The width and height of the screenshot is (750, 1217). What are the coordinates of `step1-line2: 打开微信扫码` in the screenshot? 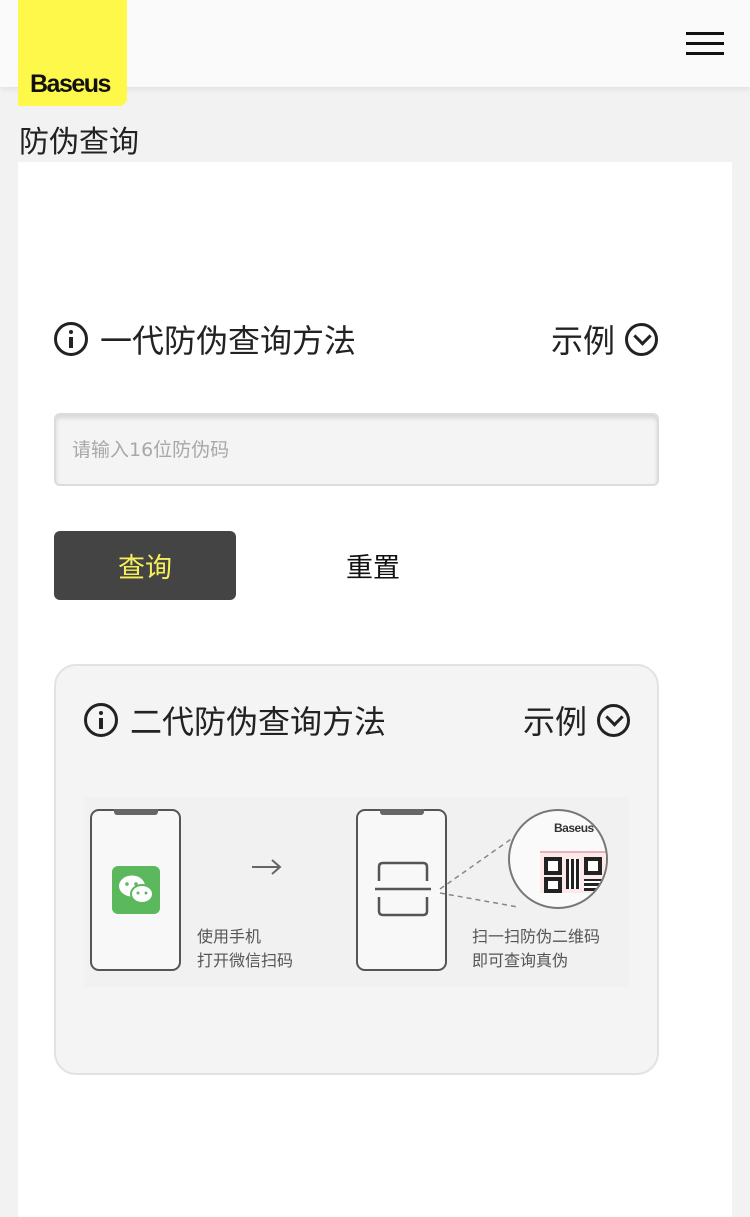 It's located at (245, 960).